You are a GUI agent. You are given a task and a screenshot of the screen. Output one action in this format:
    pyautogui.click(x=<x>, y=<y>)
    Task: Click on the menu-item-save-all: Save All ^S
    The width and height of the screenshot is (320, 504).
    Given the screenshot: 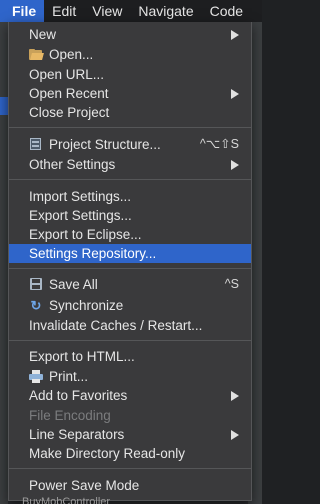 What is the action you would take?
    pyautogui.click(x=130, y=284)
    